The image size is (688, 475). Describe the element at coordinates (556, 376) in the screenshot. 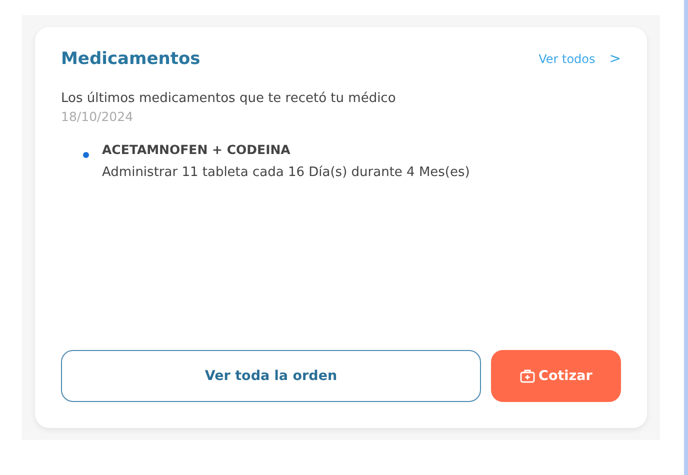

I see `quote-button: Cotizar` at that location.